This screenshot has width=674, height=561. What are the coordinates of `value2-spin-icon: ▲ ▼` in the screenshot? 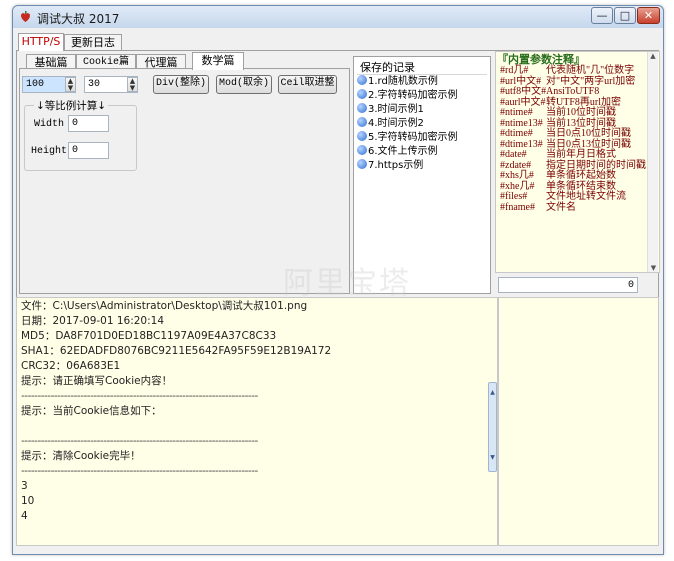 It's located at (132, 84).